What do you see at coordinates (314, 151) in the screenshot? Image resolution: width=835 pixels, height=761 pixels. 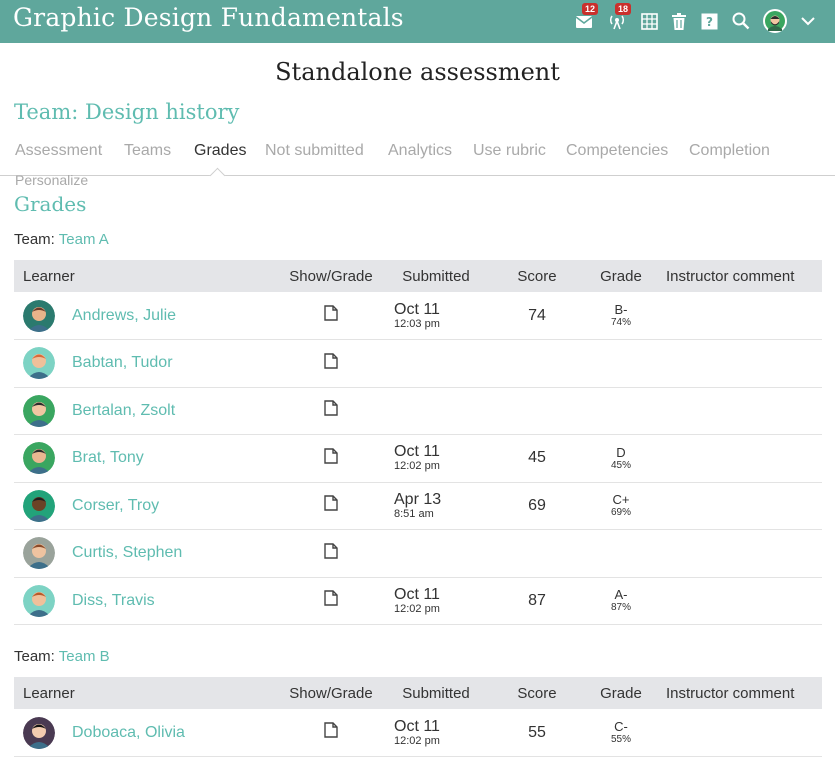 I see `tab-not-submitted: Not submitted` at bounding box center [314, 151].